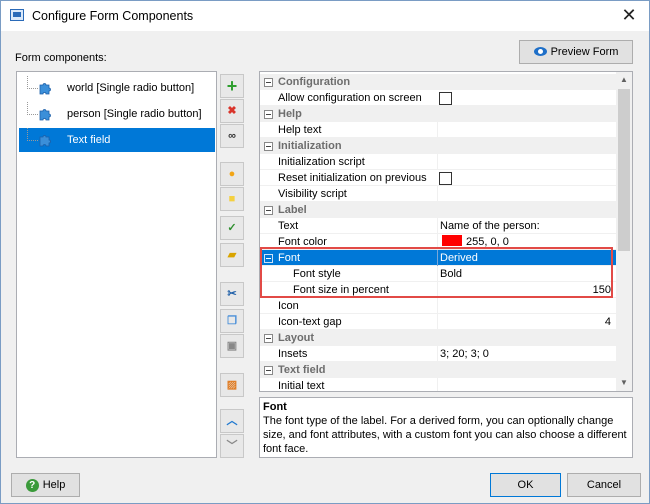 The image size is (650, 504). I want to click on help-button: ? Help, so click(45, 485).